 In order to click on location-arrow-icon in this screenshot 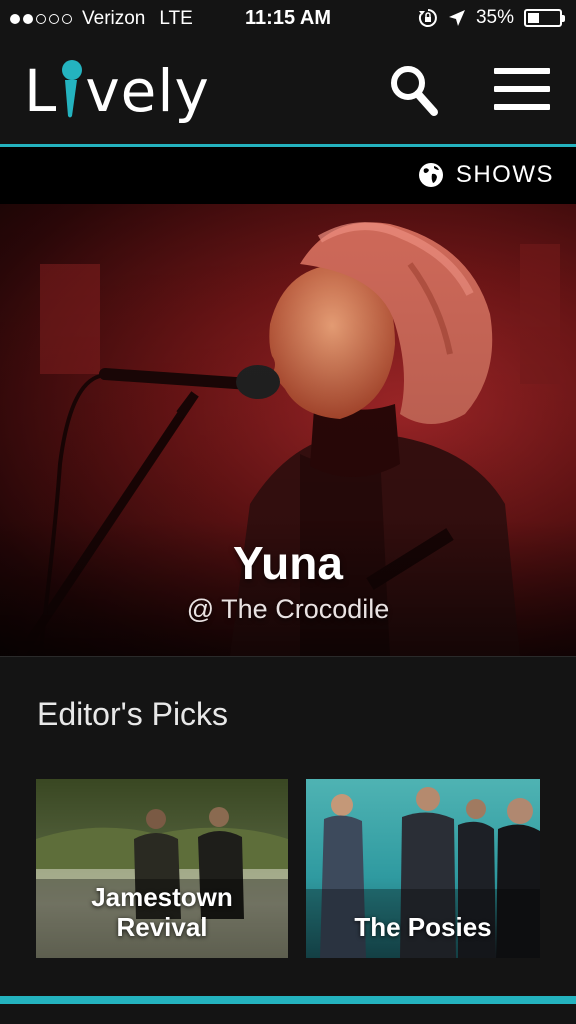, I will do `click(456, 18)`.